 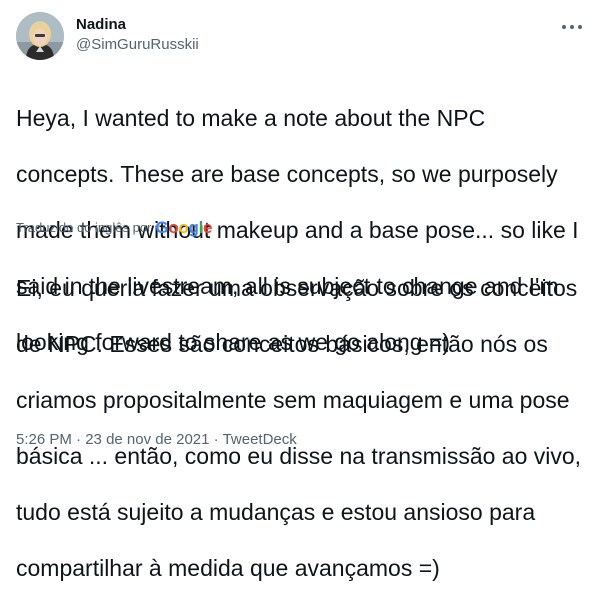 I want to click on author-block: Nadina @SimGuruRusskii, so click(x=137, y=35).